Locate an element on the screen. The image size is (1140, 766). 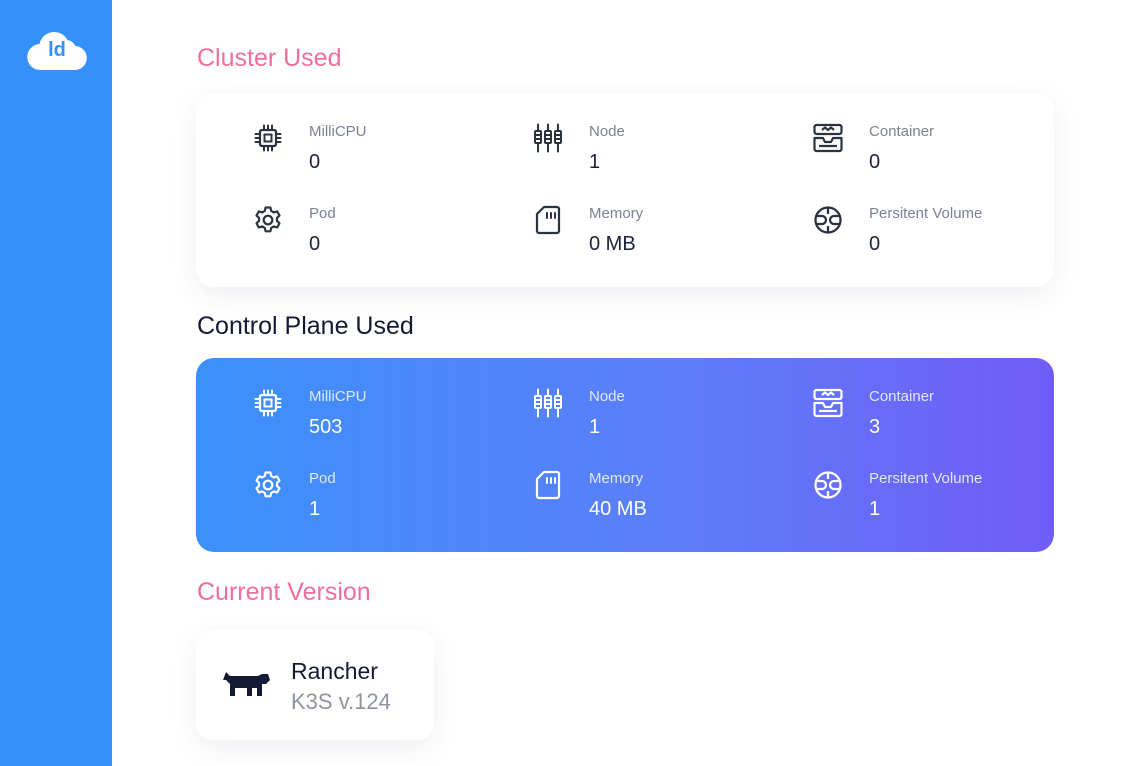
version-card: Rancher K3S v.124 is located at coordinates (315, 685).